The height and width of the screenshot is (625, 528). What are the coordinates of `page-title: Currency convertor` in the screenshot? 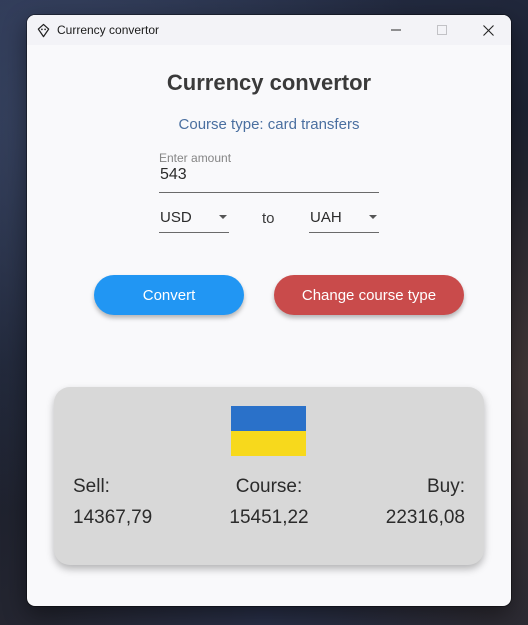 It's located at (269, 82).